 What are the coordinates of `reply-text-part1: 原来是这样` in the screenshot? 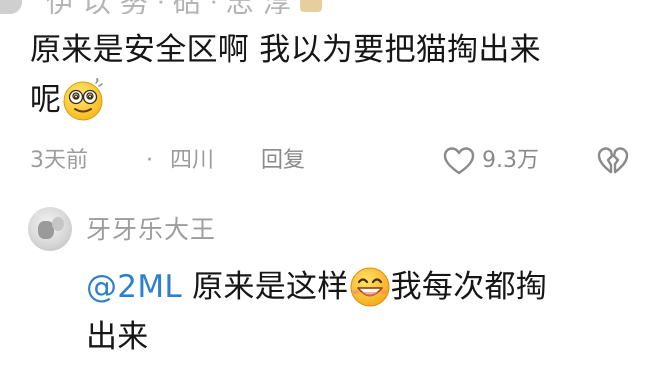 It's located at (265, 287).